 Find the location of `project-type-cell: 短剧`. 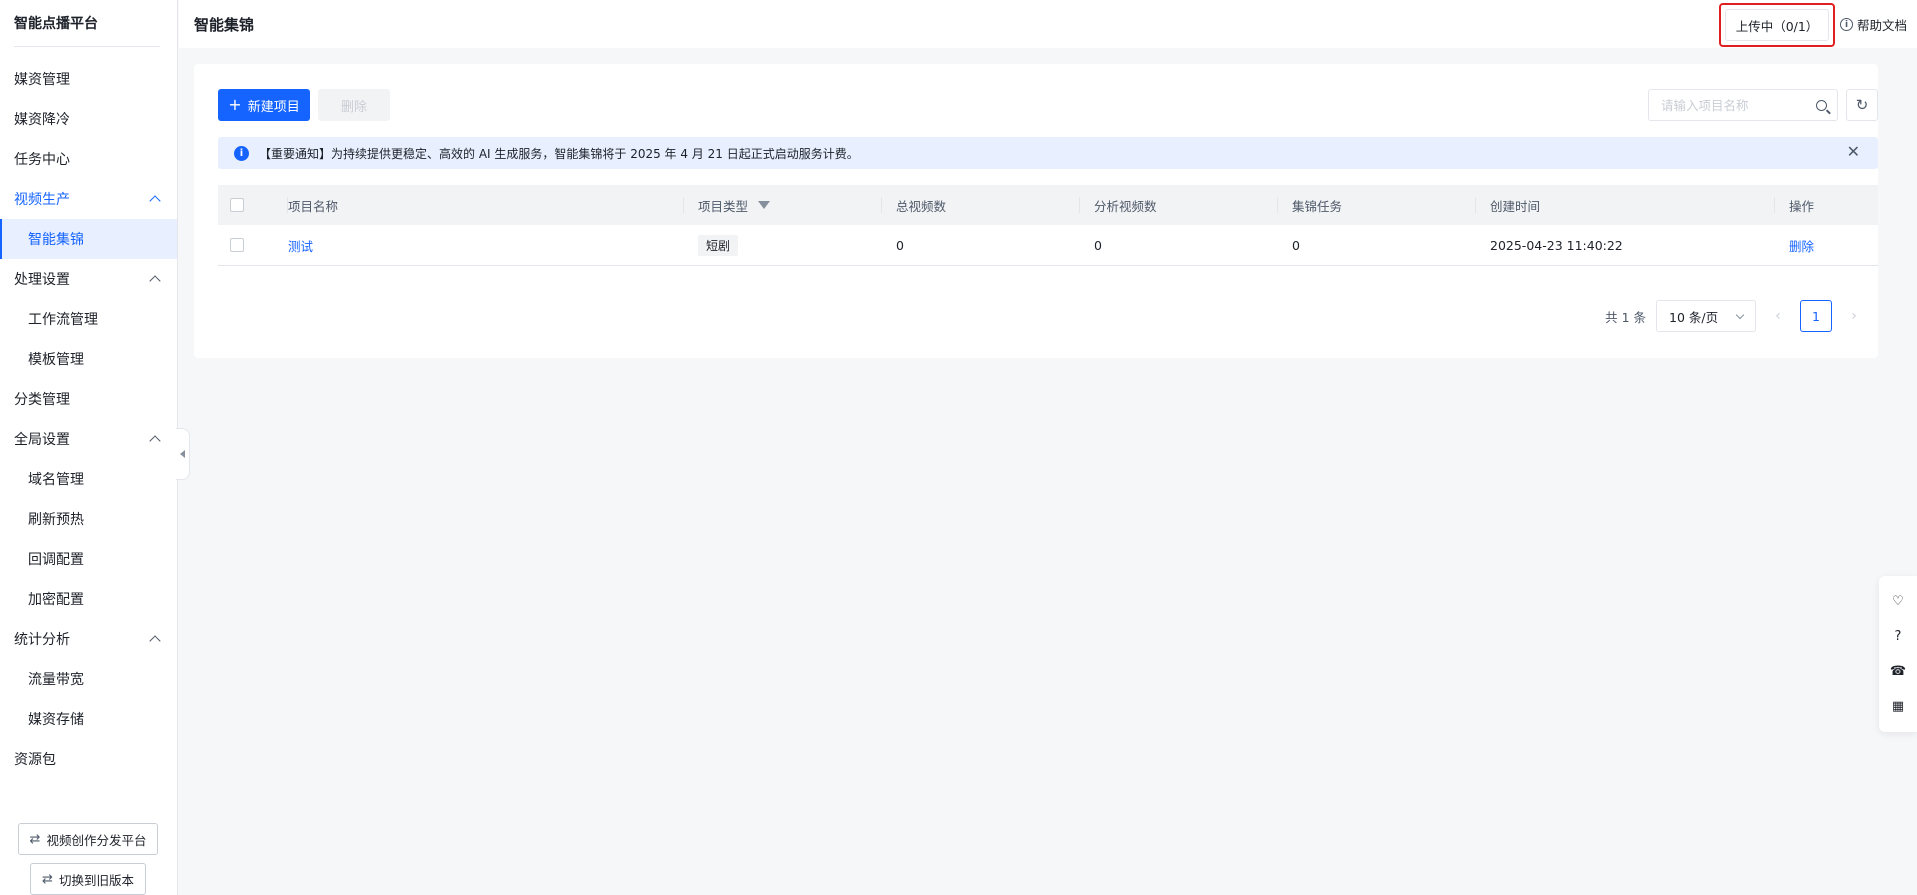

project-type-cell: 短剧 is located at coordinates (783, 245).